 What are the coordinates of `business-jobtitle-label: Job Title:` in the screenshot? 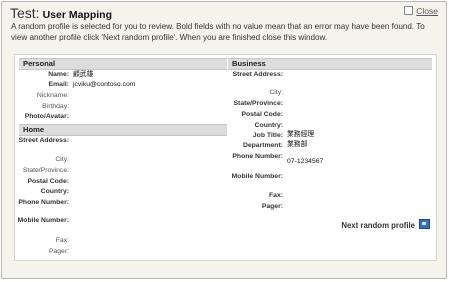 It's located at (267, 135).